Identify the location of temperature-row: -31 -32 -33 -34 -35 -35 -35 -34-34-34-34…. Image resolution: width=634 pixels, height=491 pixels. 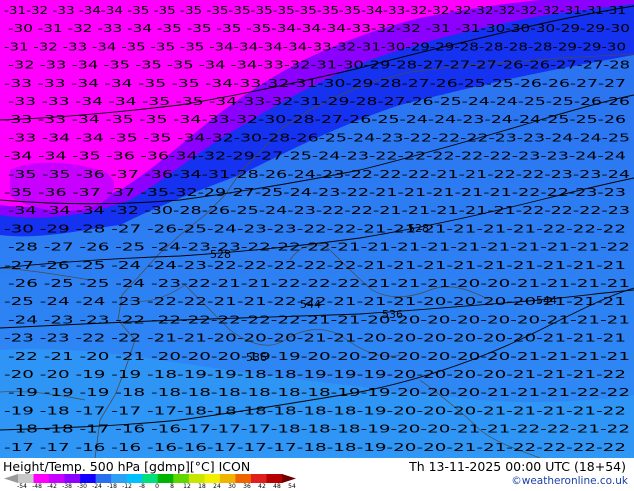
(315, 46).